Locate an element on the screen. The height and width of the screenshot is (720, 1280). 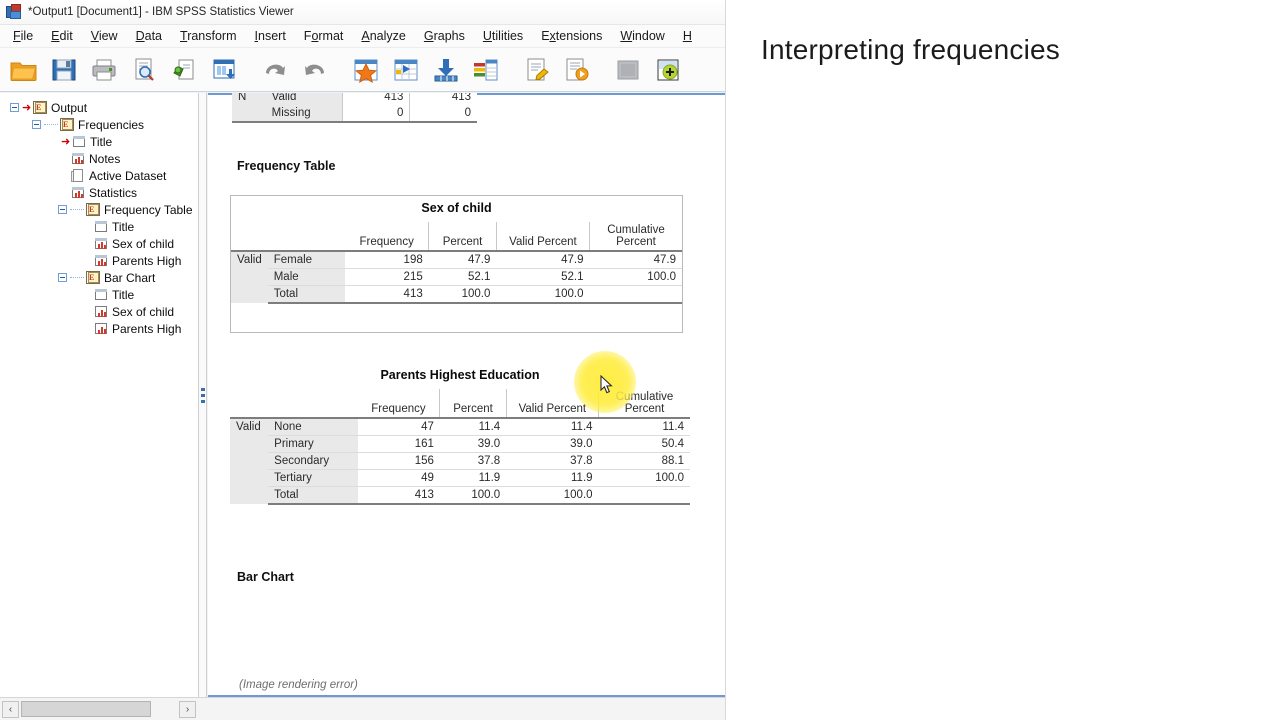
column-header-percent: Percent is located at coordinates (473, 404).